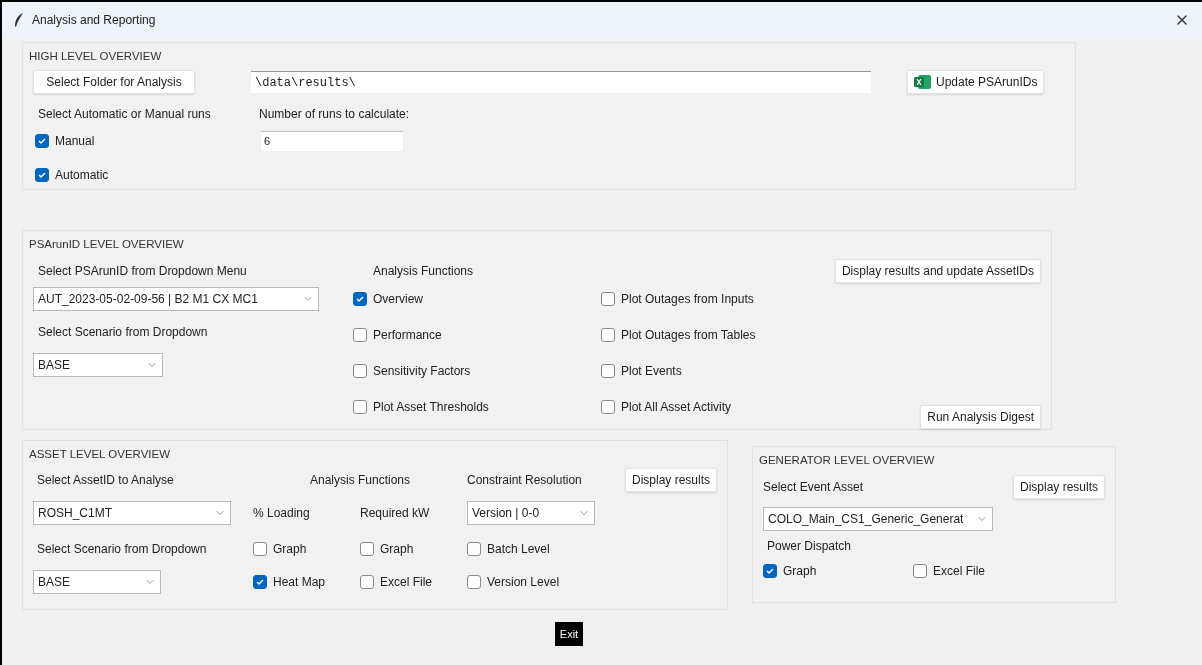  I want to click on button: Run Analysis Digest, so click(980, 417).